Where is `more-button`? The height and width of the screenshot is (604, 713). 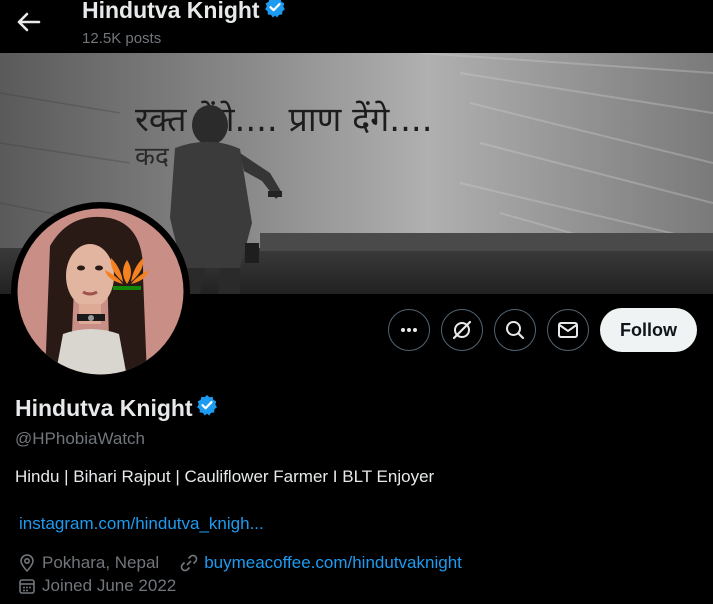 more-button is located at coordinates (409, 330).